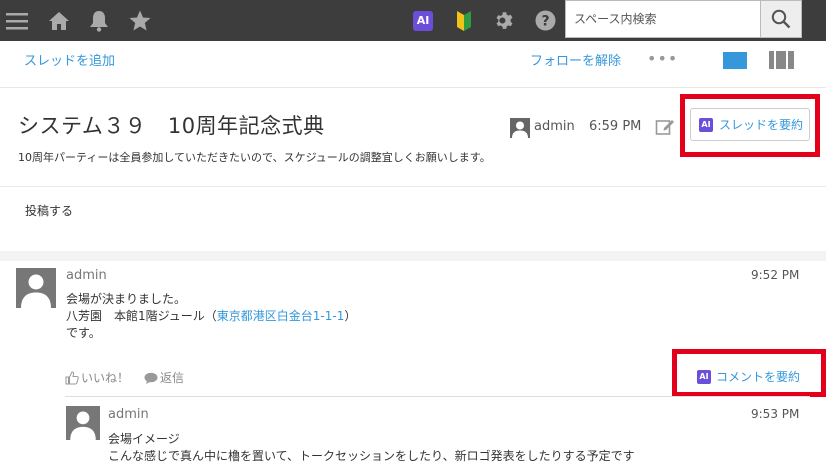 This screenshot has width=826, height=476. What do you see at coordinates (99, 20) in the screenshot?
I see `bell-icon` at bounding box center [99, 20].